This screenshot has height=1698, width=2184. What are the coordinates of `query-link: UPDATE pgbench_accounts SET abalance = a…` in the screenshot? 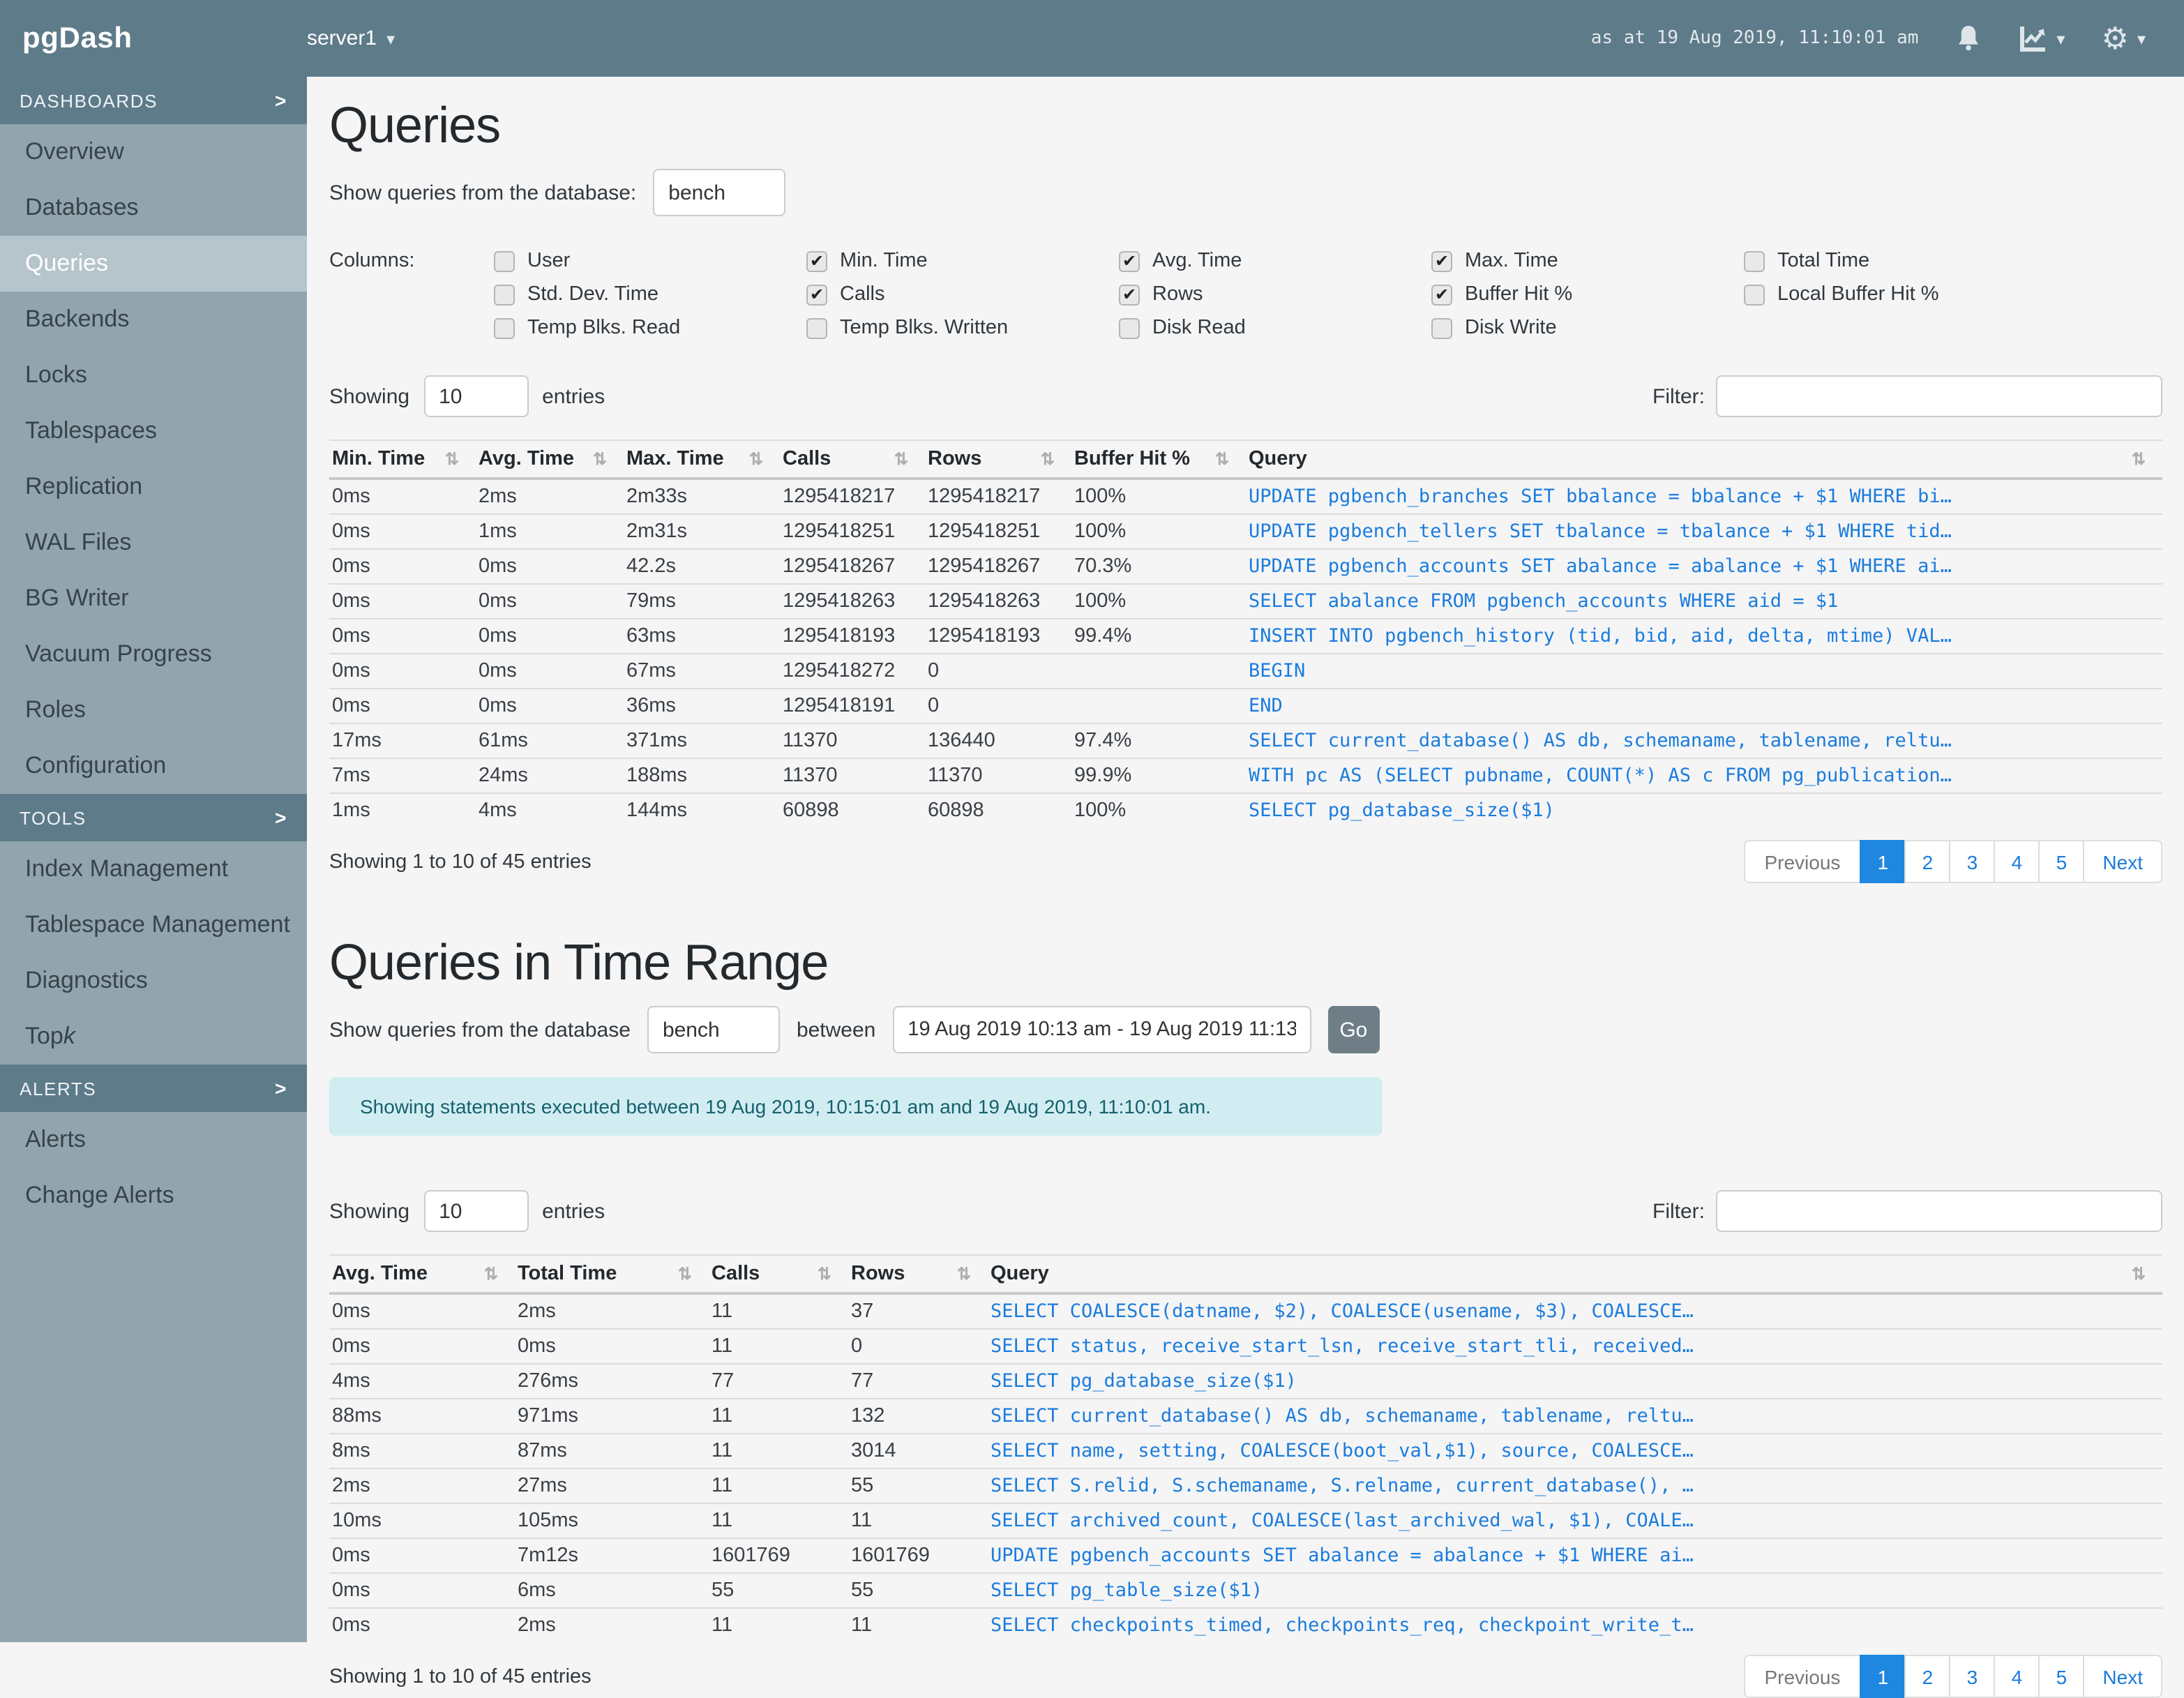 It's located at (1704, 566).